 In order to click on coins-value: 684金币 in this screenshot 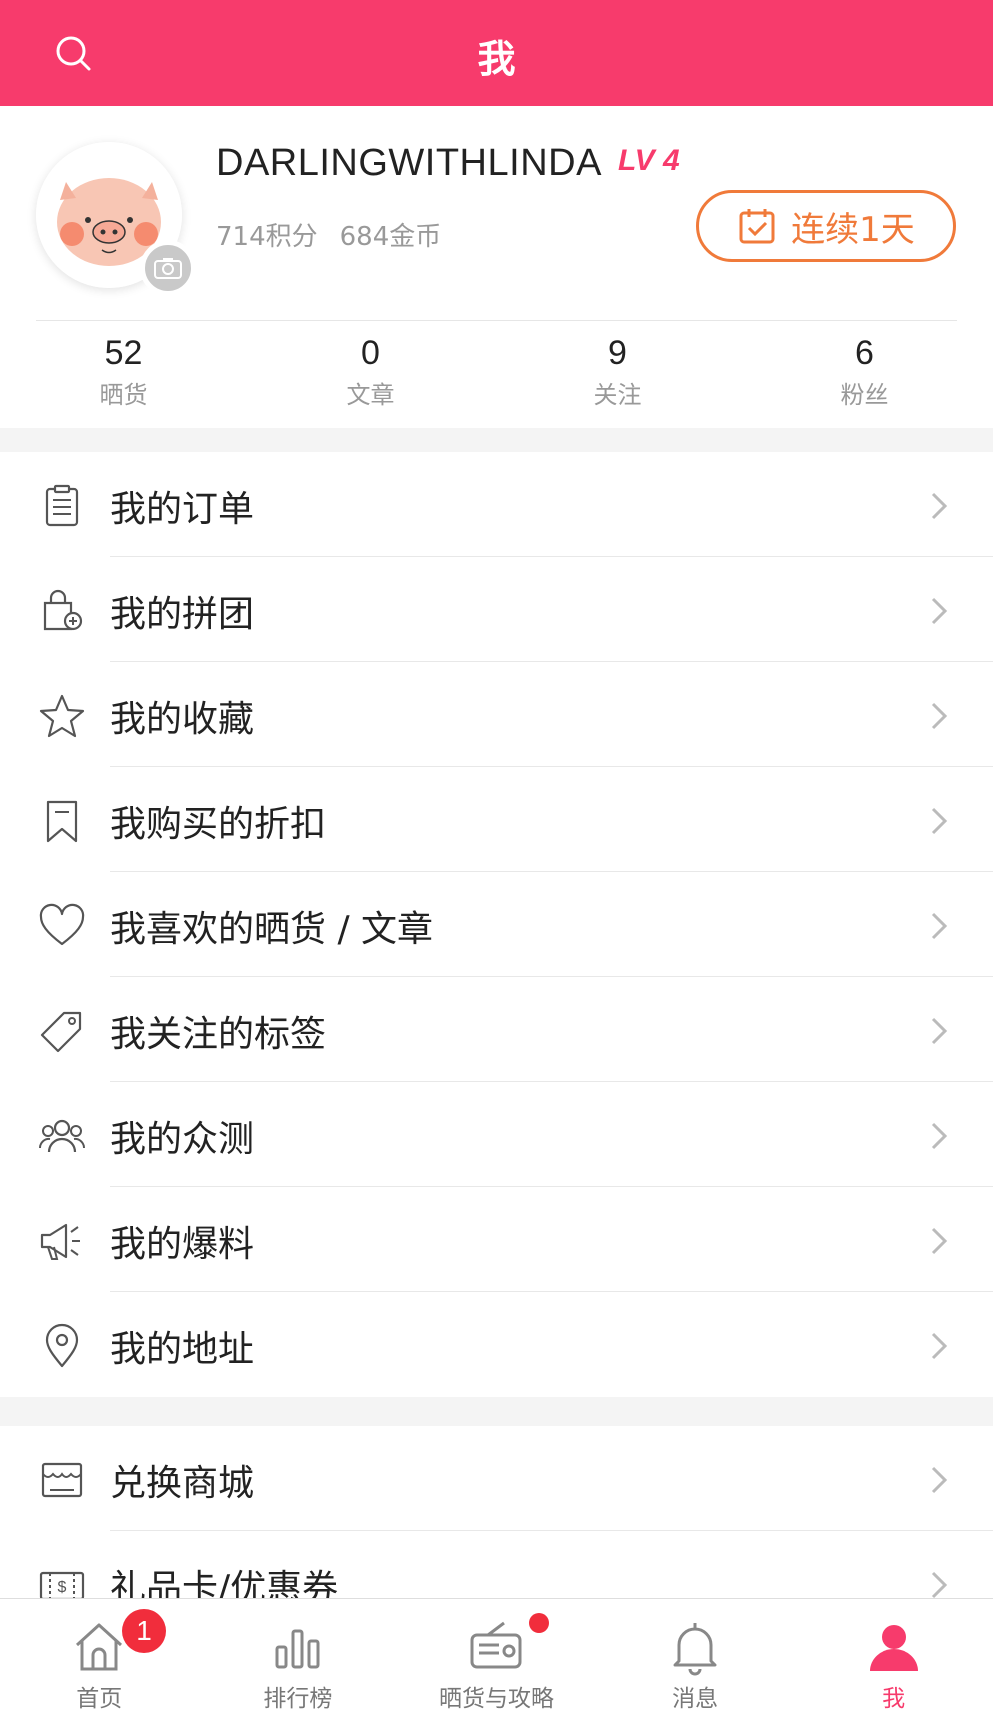, I will do `click(390, 237)`.